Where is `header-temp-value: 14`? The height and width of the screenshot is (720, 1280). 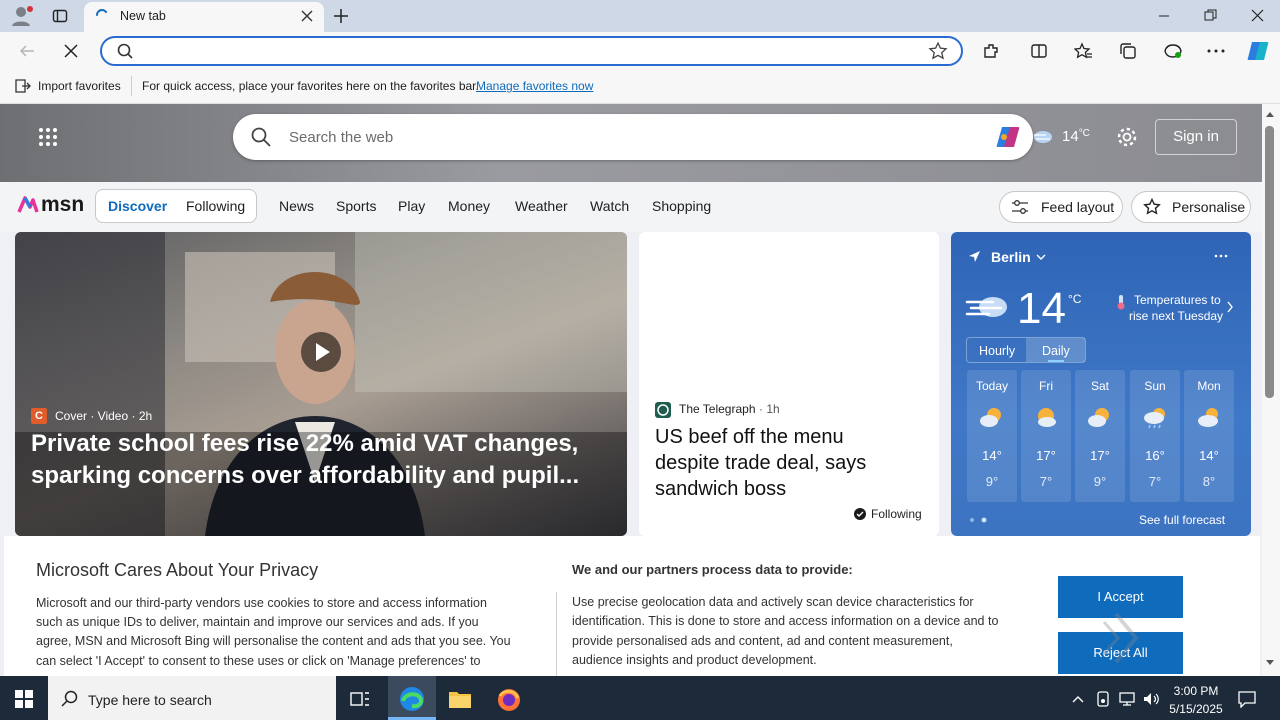
header-temp-value: 14 is located at coordinates (1070, 136).